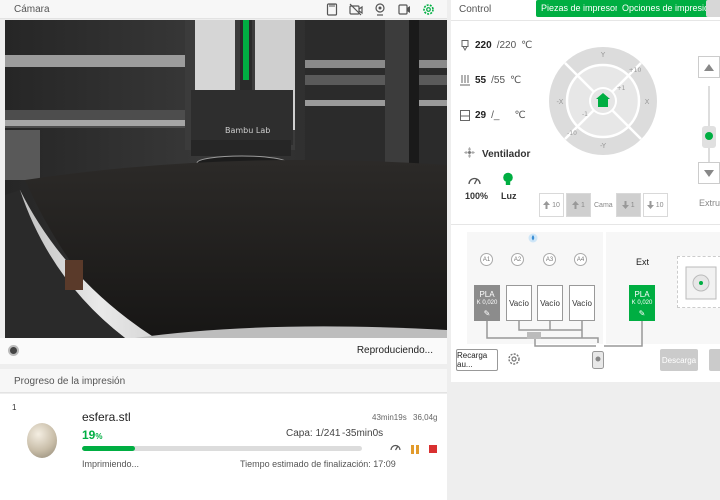  I want to click on camera-off-icon, so click(356, 9).